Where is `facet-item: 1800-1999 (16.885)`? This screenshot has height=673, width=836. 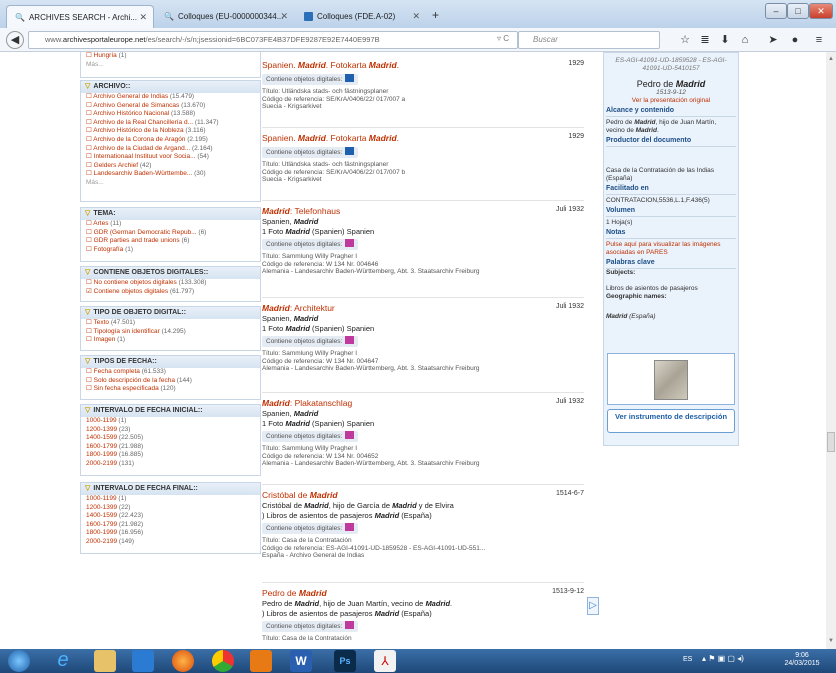 facet-item: 1800-1999 (16.885) is located at coordinates (170, 455).